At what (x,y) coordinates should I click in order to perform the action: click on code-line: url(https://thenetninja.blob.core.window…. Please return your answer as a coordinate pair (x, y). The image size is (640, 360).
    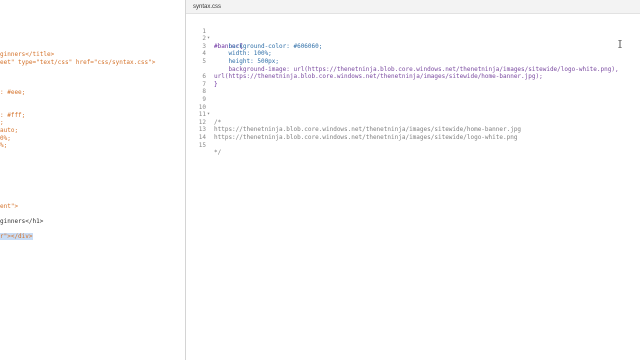
    Looking at the image, I should click on (413, 69).